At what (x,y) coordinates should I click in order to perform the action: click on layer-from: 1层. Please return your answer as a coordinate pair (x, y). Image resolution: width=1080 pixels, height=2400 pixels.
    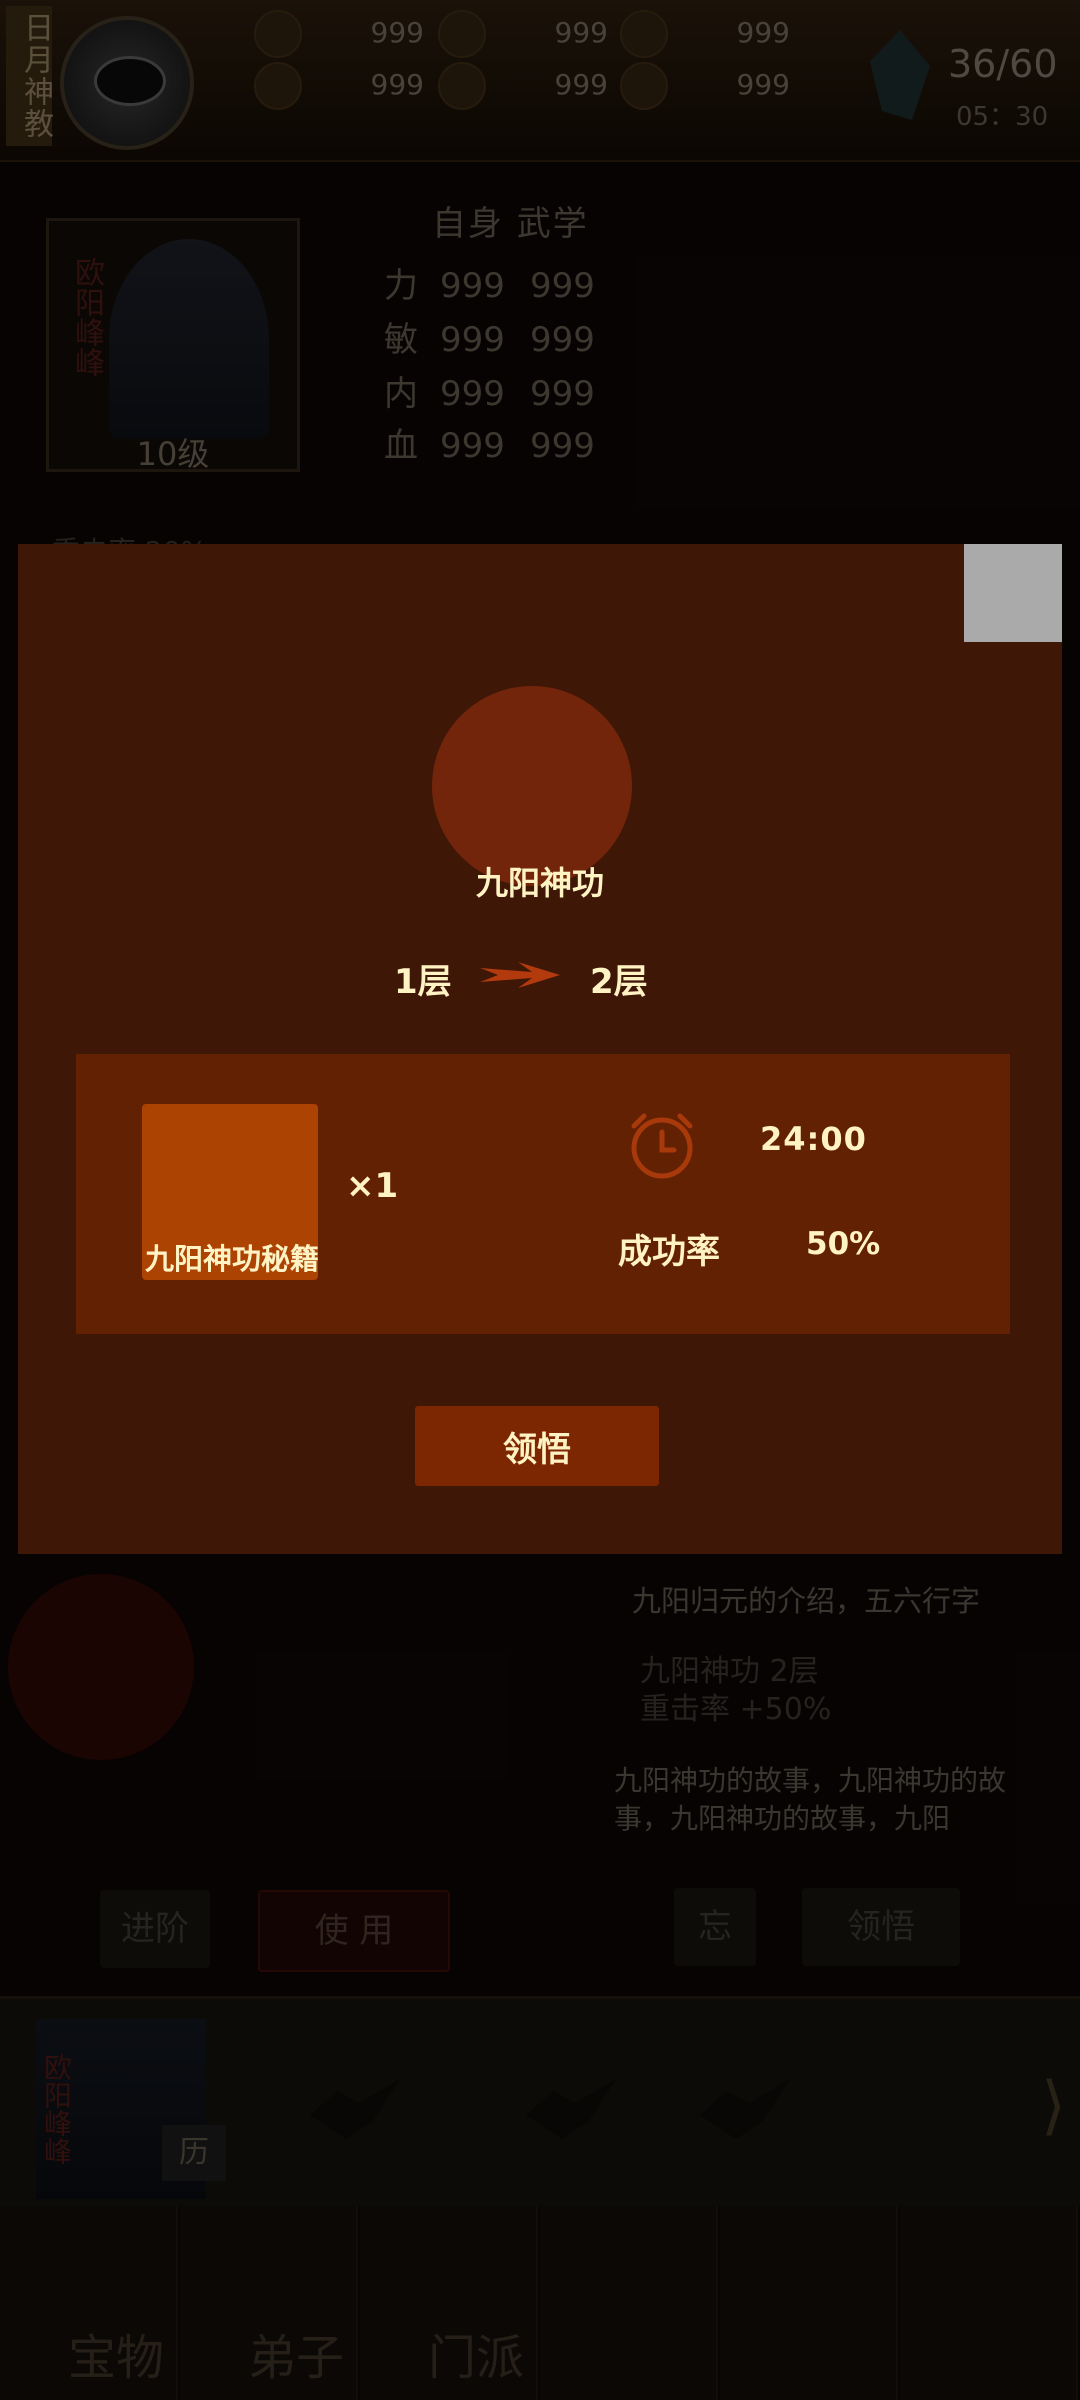
    Looking at the image, I should click on (423, 982).